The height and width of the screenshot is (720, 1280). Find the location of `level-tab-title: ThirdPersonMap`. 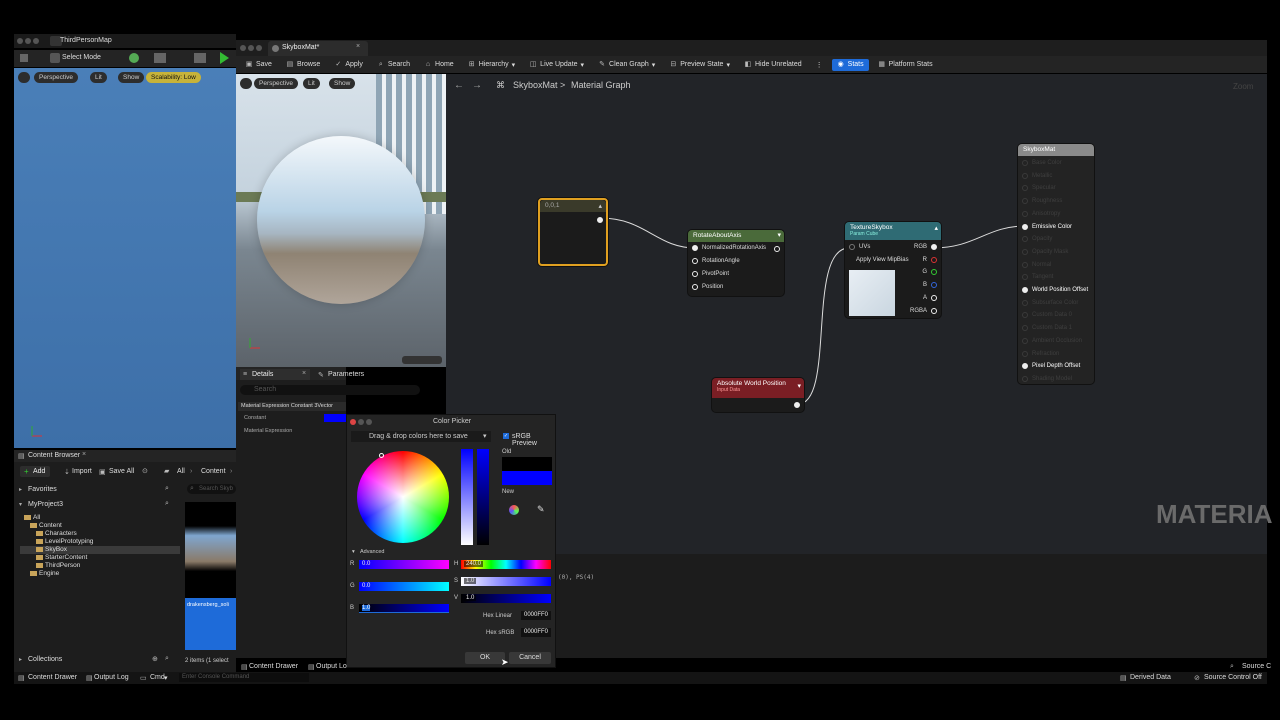

level-tab-title: ThirdPersonMap is located at coordinates (86, 40).